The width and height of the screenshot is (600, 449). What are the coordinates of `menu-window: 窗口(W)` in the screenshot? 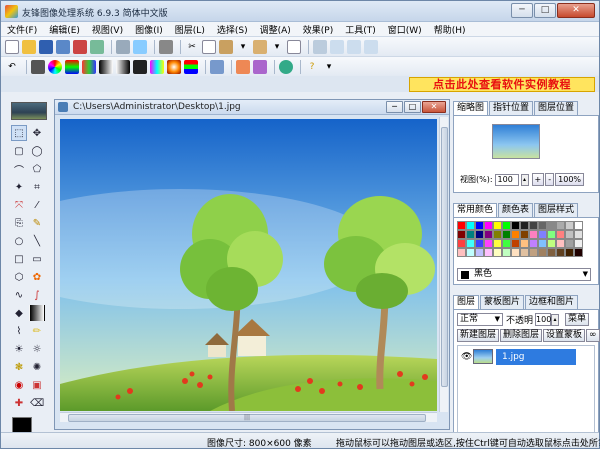 It's located at (405, 29).